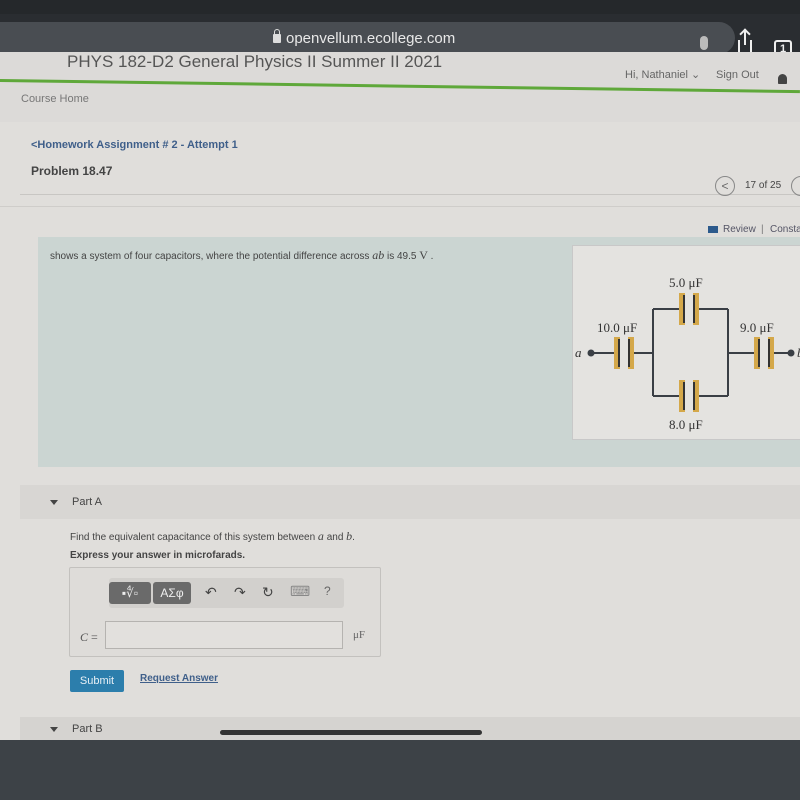  Describe the element at coordinates (224, 635) in the screenshot. I see `capacitance-answer-input` at that location.